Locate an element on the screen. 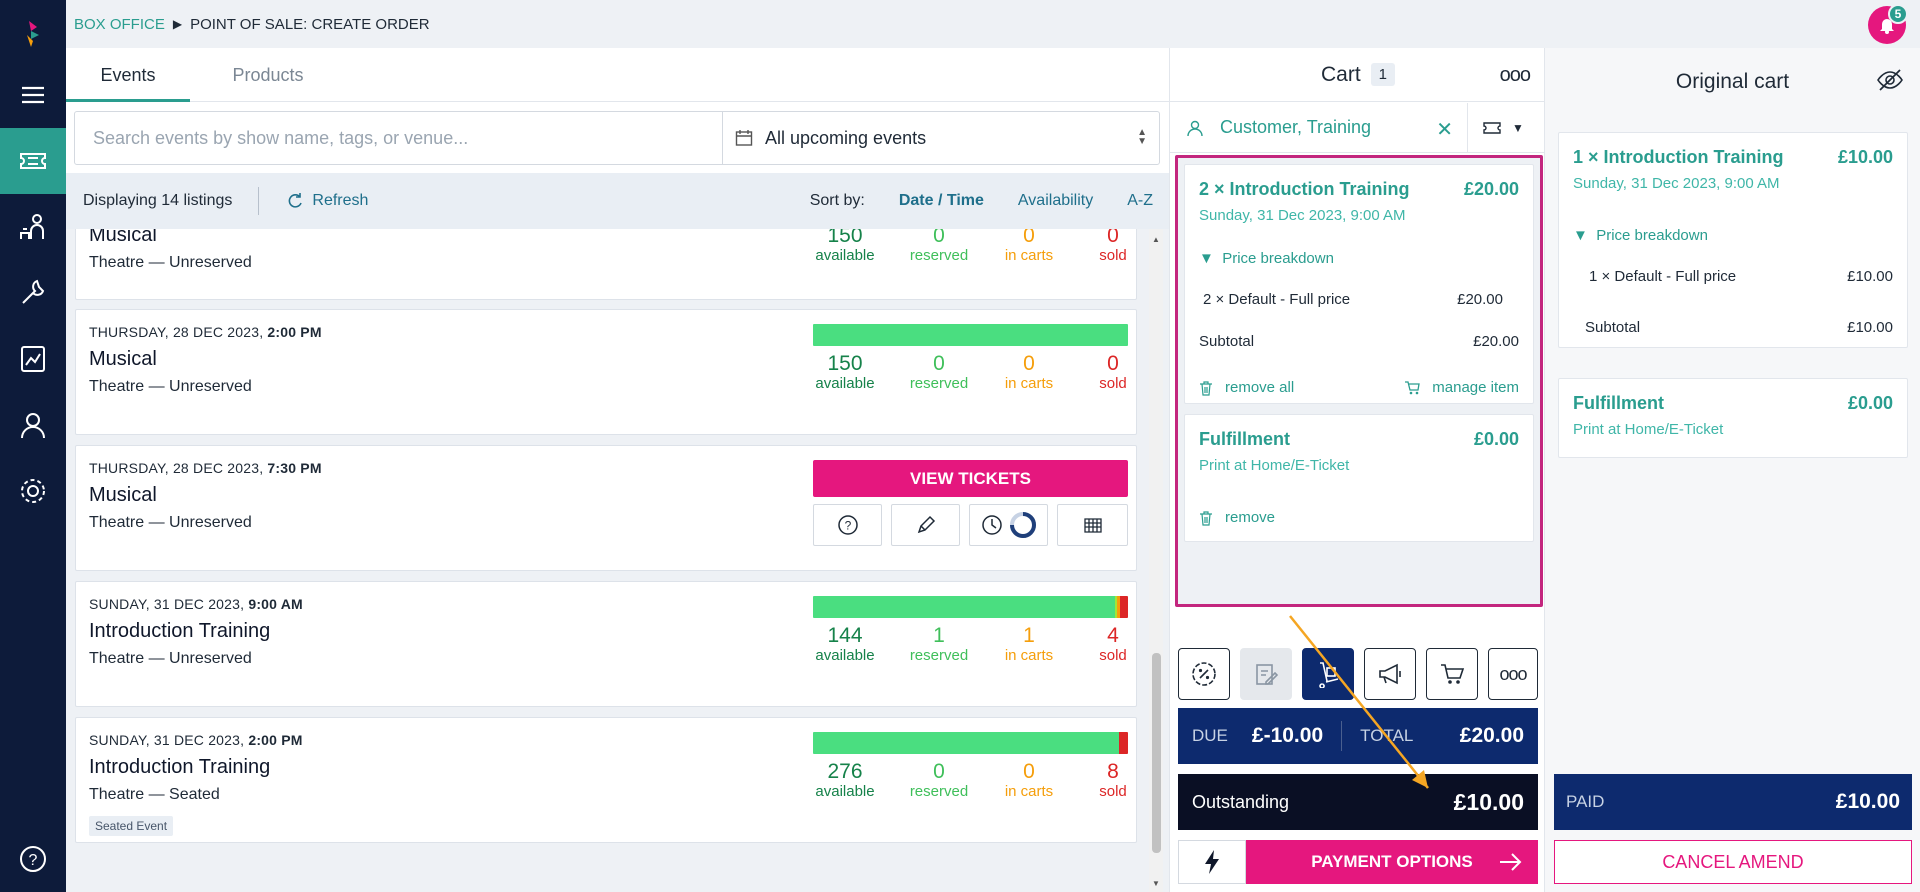 The image size is (1920, 892). fulfillment-price: £0.00 is located at coordinates (1496, 439).